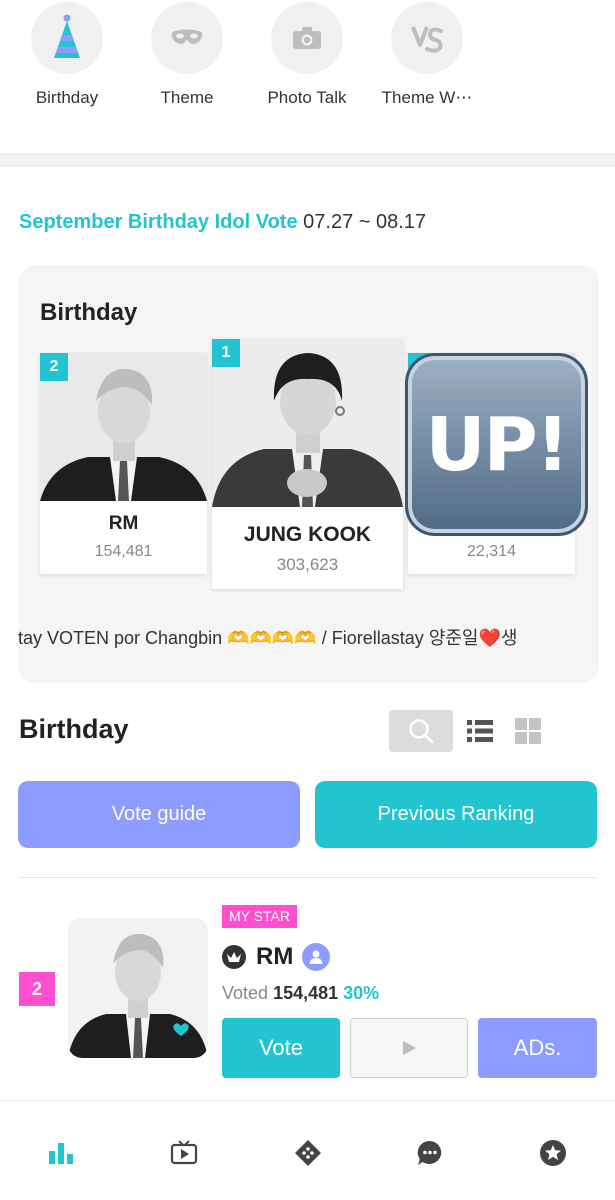 The height and width of the screenshot is (1200, 615). Describe the element at coordinates (307, 877) in the screenshot. I see `divider` at that location.